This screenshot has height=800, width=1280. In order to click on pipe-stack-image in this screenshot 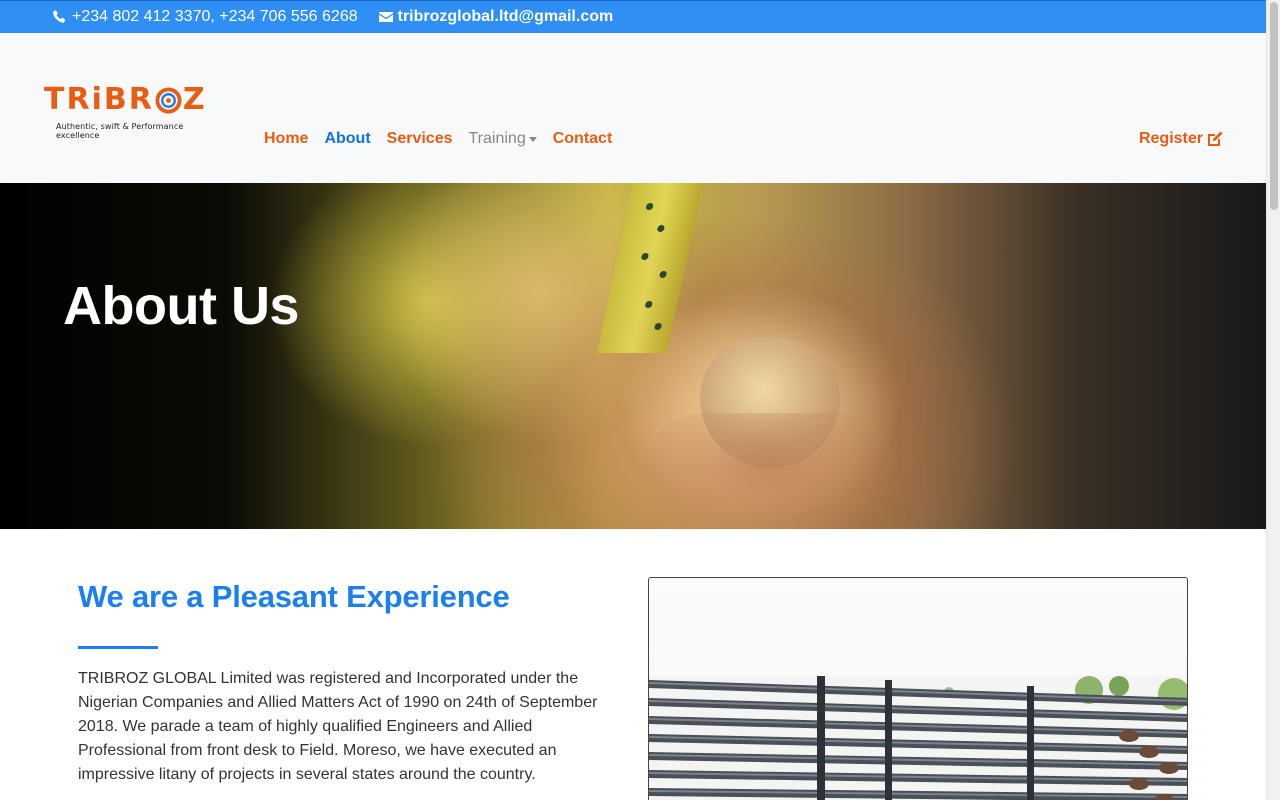, I will do `click(918, 738)`.